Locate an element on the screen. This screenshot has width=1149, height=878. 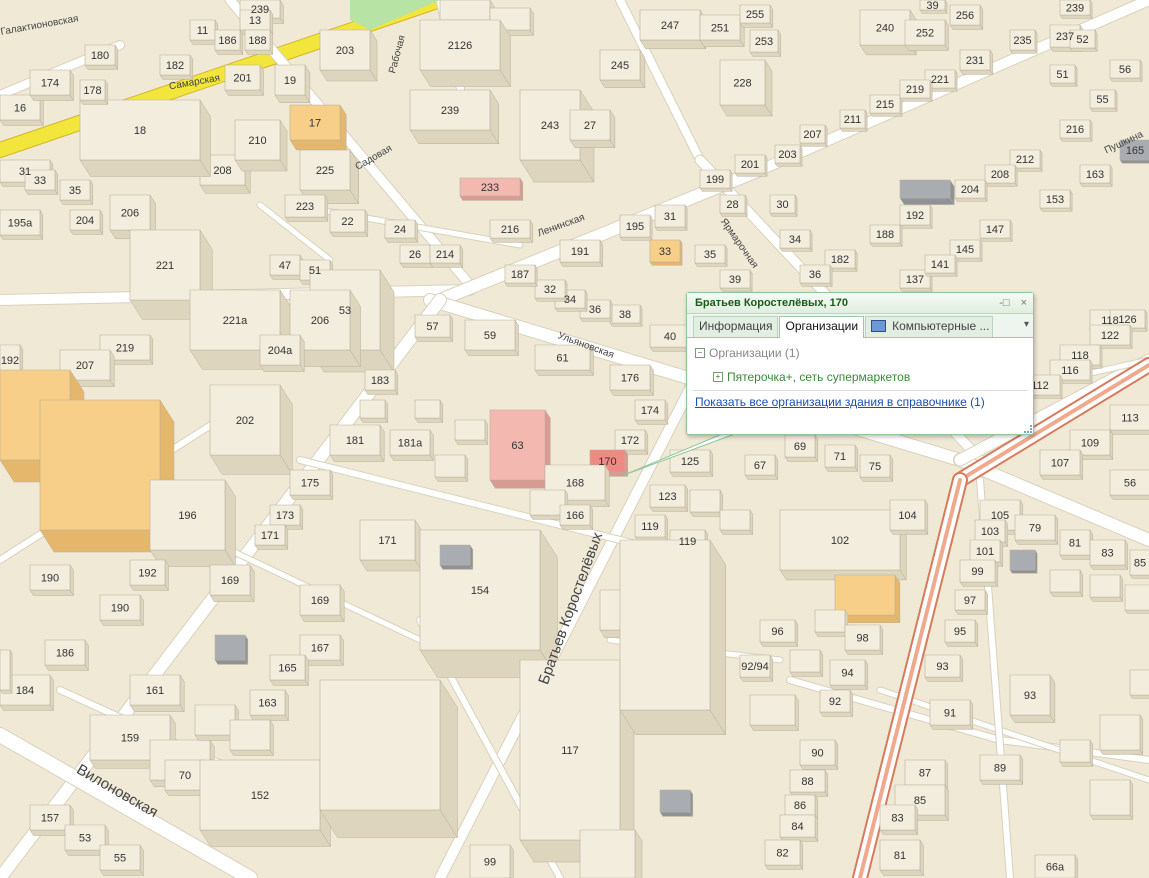
house-number: 34 is located at coordinates (570, 300).